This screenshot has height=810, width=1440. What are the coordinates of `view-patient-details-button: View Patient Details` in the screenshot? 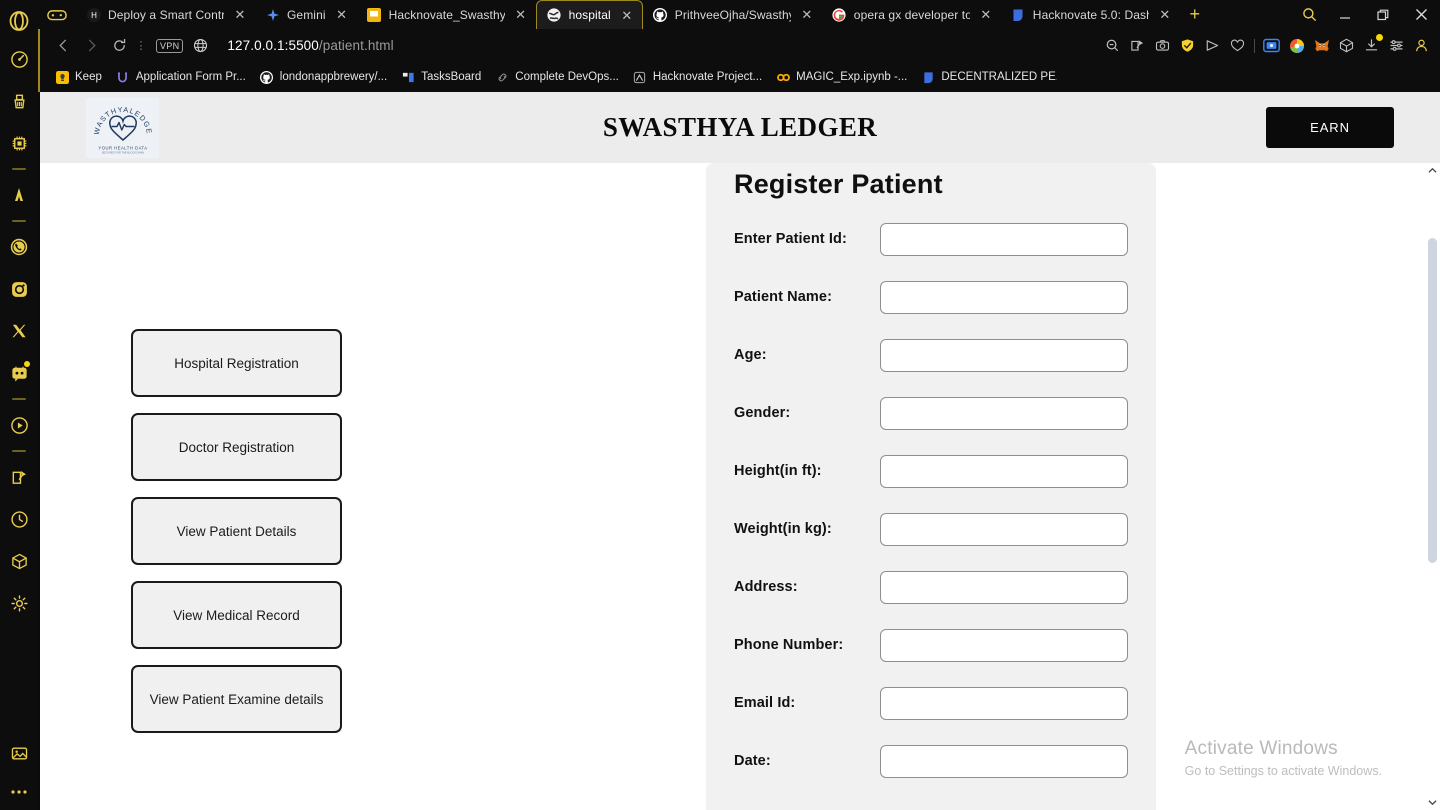 It's located at (236, 531).